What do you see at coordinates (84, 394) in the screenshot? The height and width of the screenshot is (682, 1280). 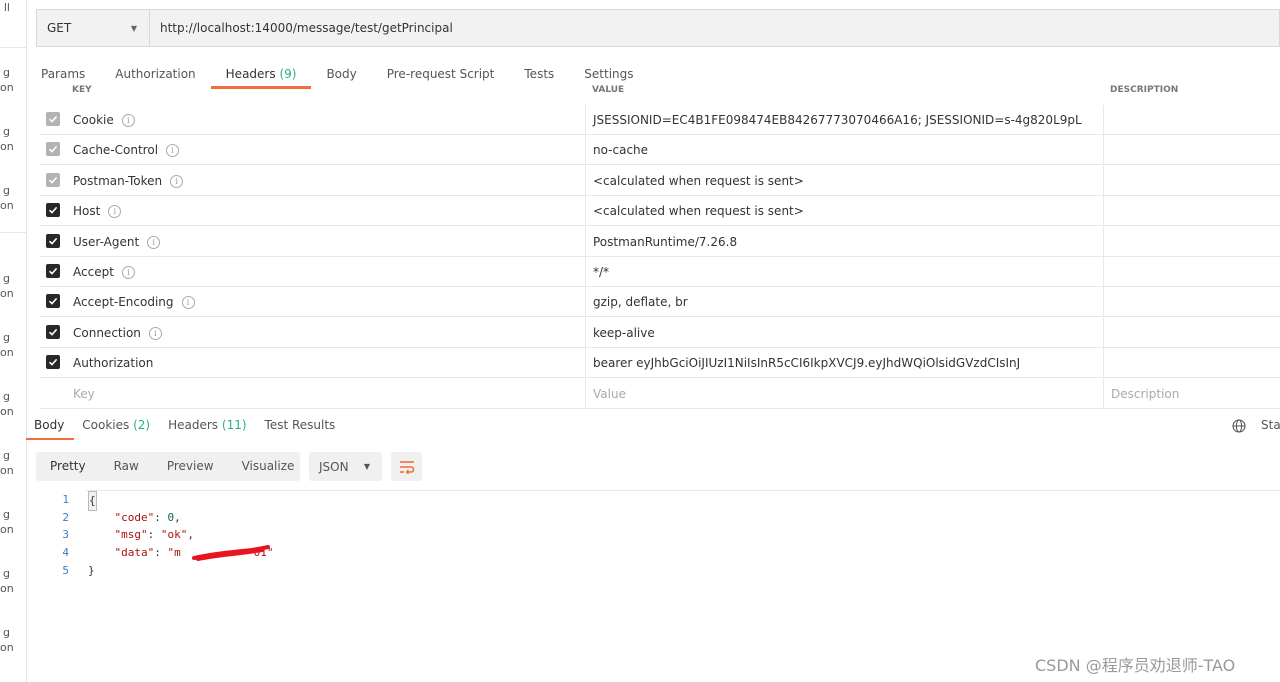 I see `new-key-input: Key` at bounding box center [84, 394].